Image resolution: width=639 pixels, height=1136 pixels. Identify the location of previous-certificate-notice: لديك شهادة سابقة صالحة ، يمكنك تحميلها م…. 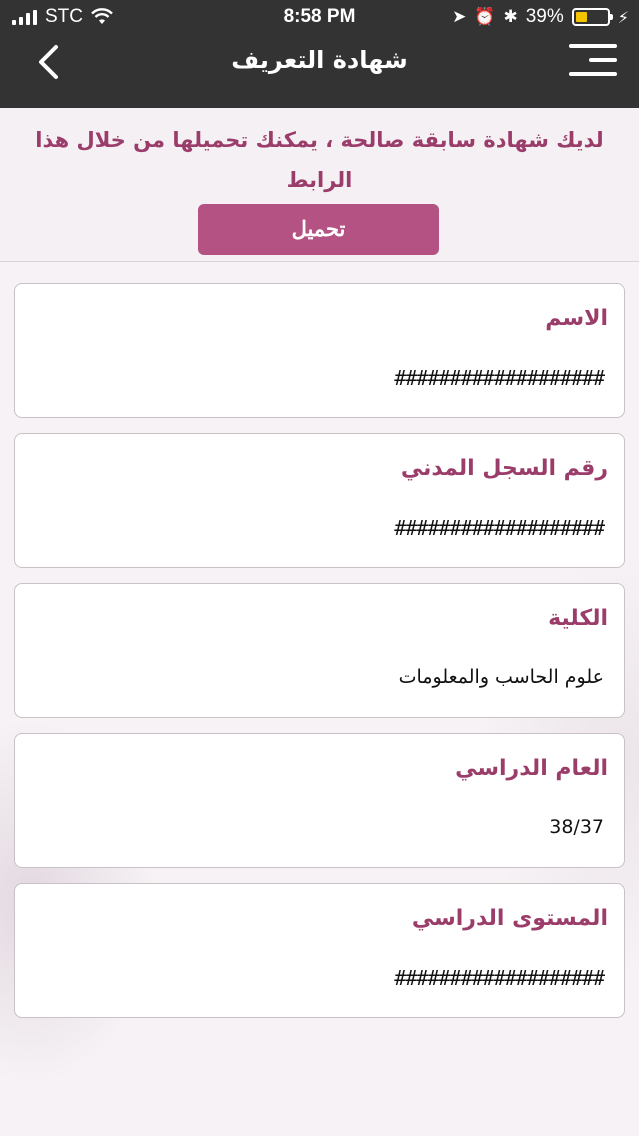
(319, 185).